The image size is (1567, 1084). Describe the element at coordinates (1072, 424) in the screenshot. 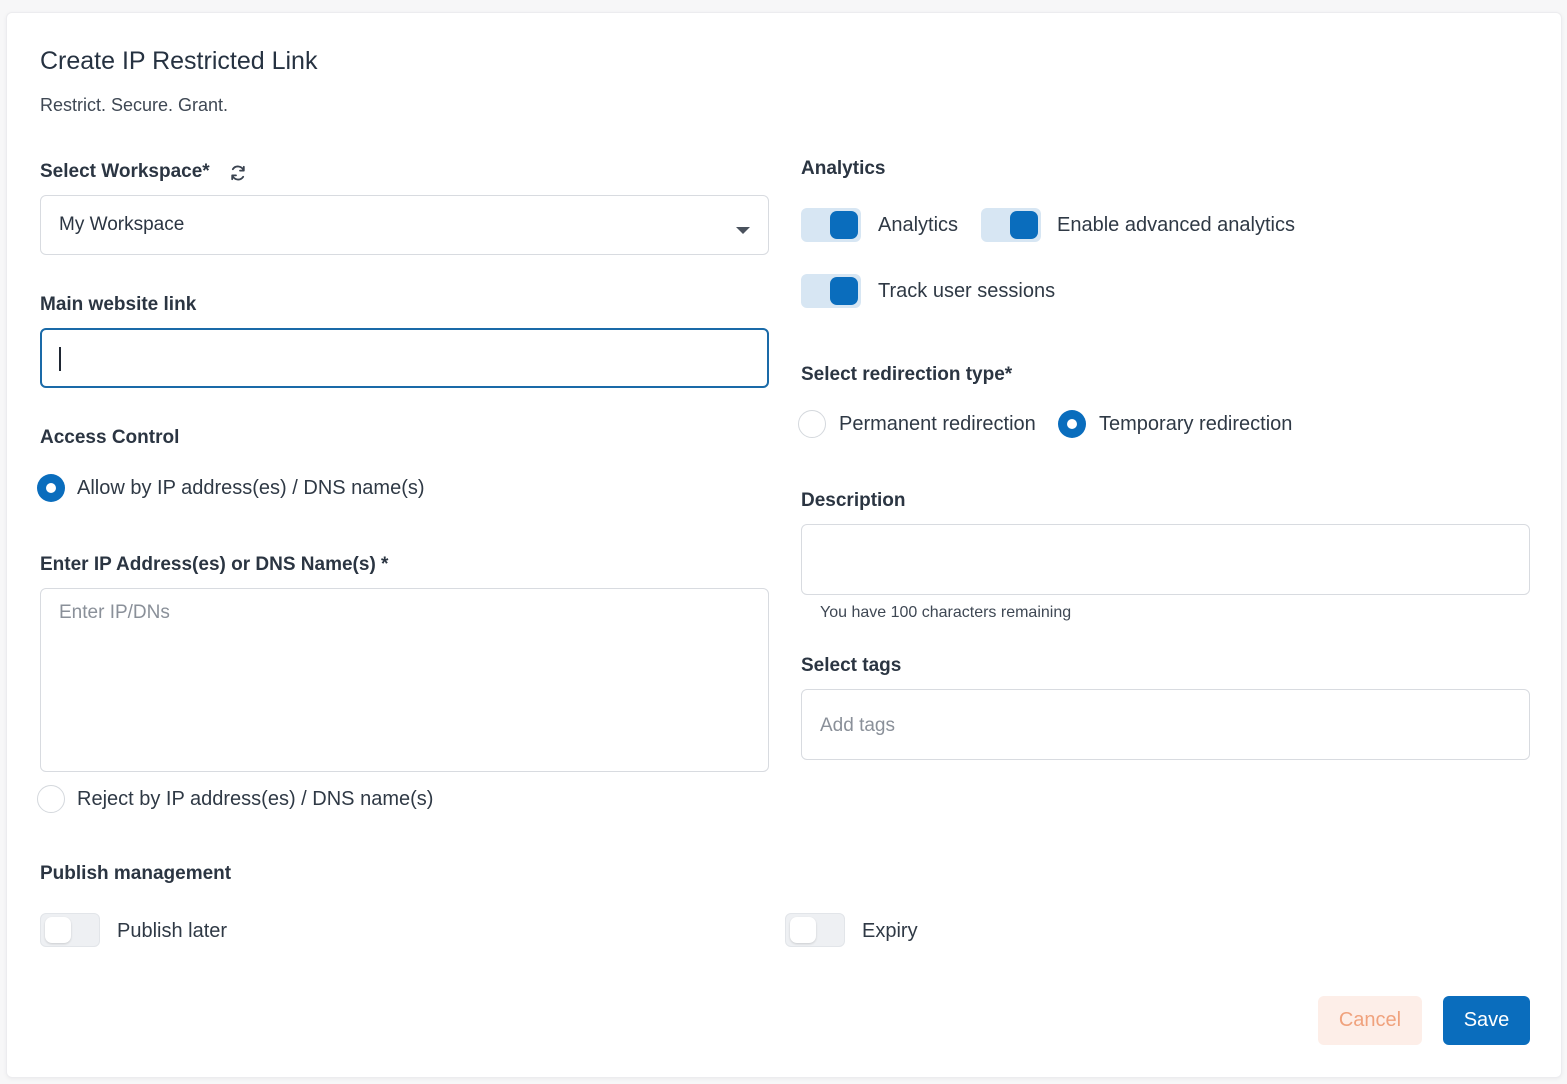

I see `temporary-redirection-radio` at that location.